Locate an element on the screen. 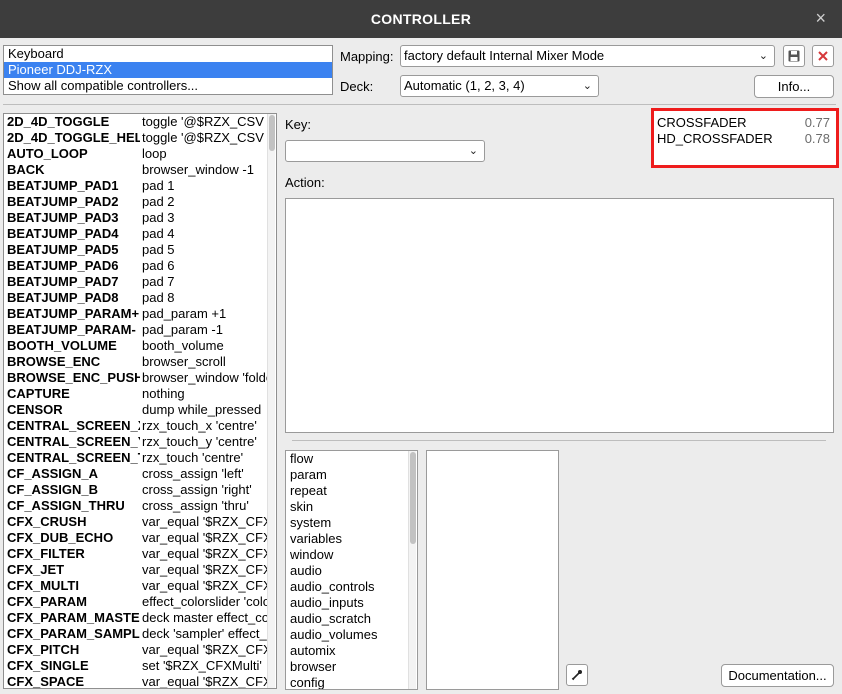 This screenshot has width=842, height=694. key-label: Key: is located at coordinates (298, 124).